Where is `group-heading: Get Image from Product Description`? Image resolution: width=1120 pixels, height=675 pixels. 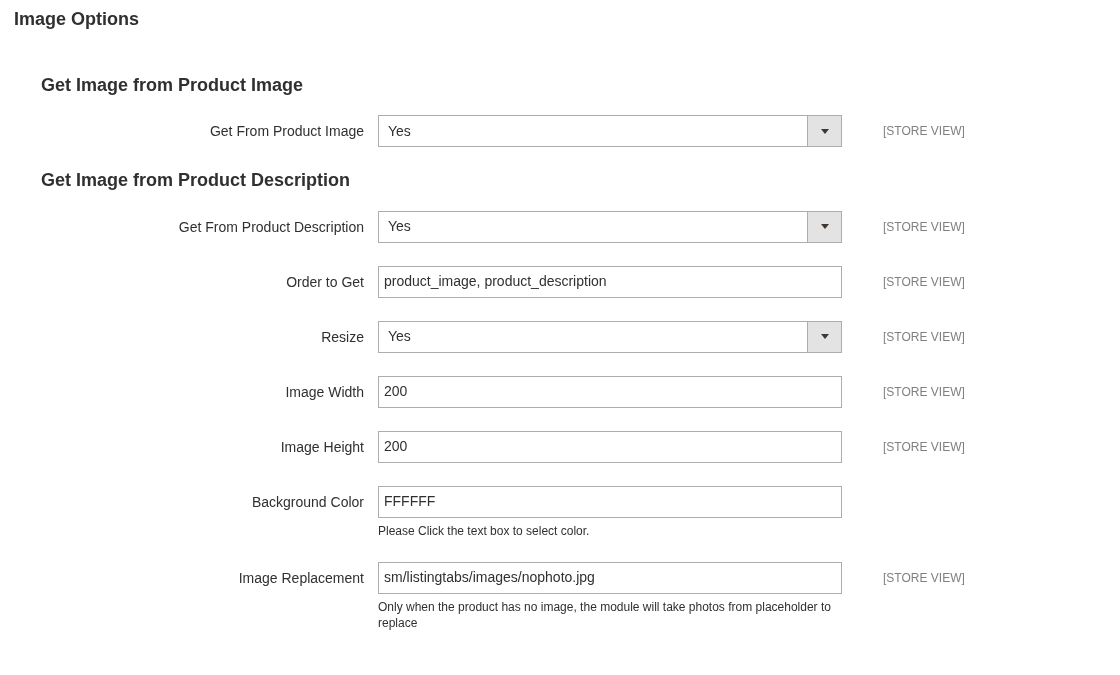
group-heading: Get Image from Product Description is located at coordinates (196, 181).